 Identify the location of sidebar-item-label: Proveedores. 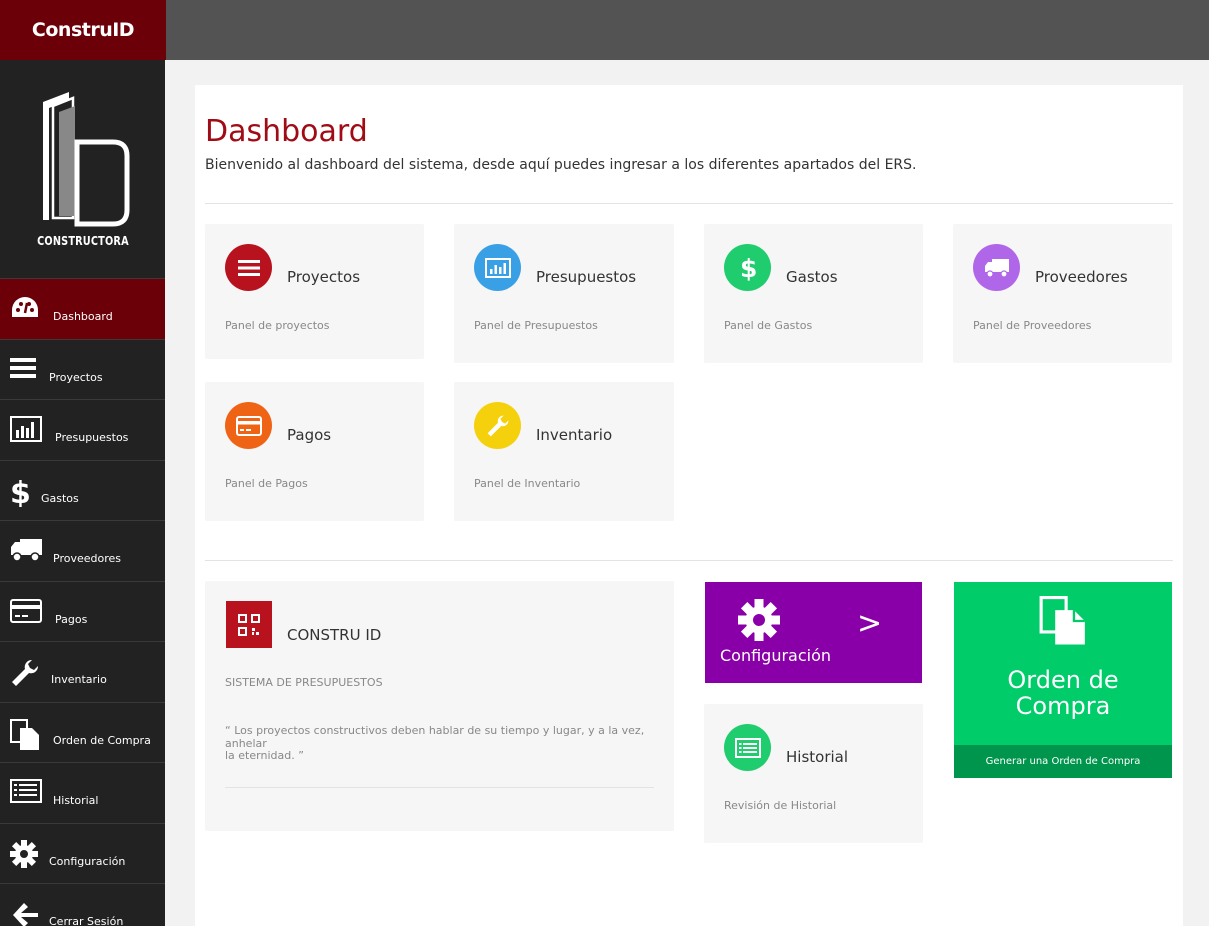
(87, 558).